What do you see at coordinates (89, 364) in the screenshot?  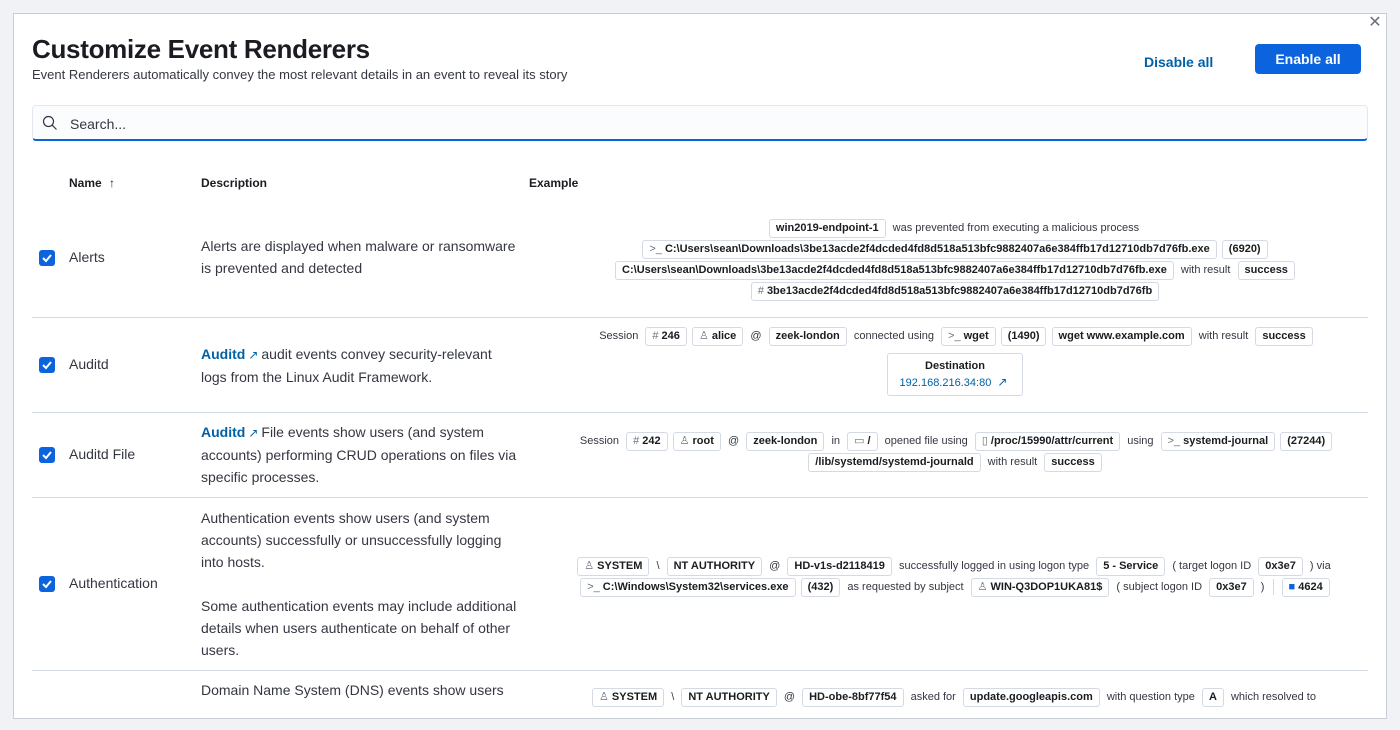 I see `row-name: Auditd` at bounding box center [89, 364].